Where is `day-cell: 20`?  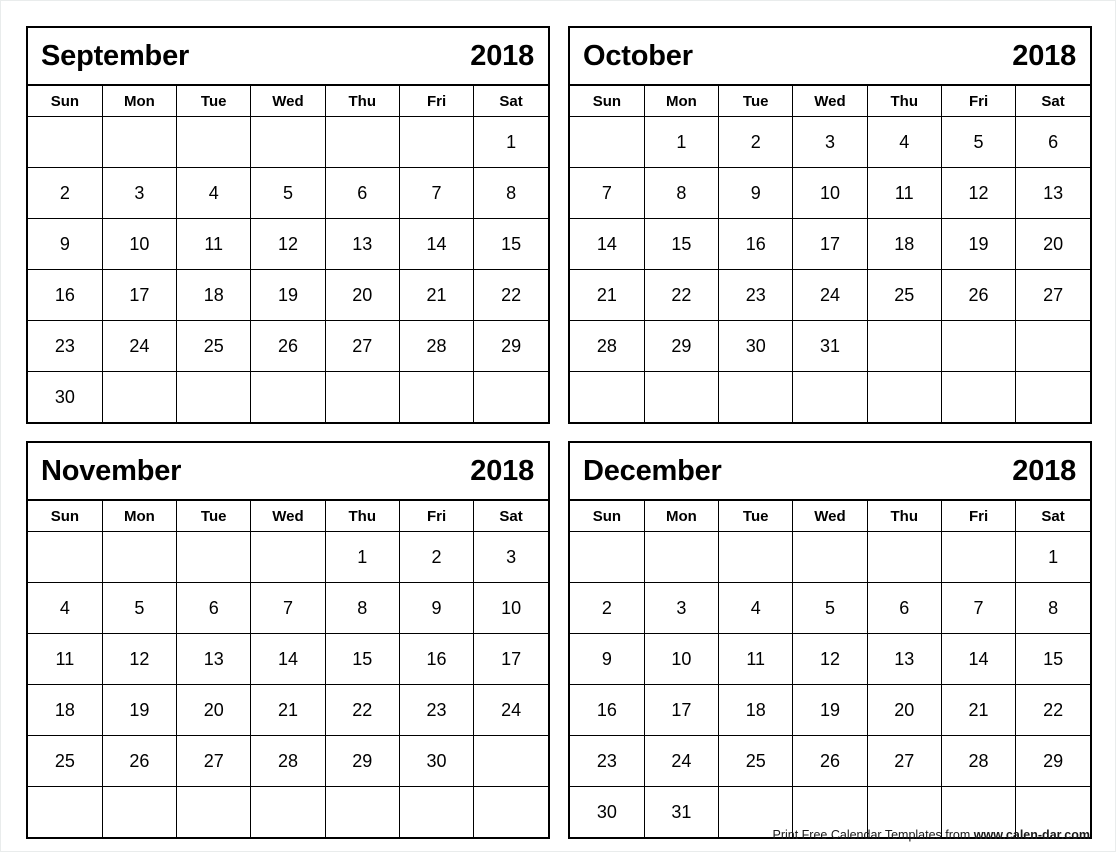
day-cell: 20 is located at coordinates (904, 710).